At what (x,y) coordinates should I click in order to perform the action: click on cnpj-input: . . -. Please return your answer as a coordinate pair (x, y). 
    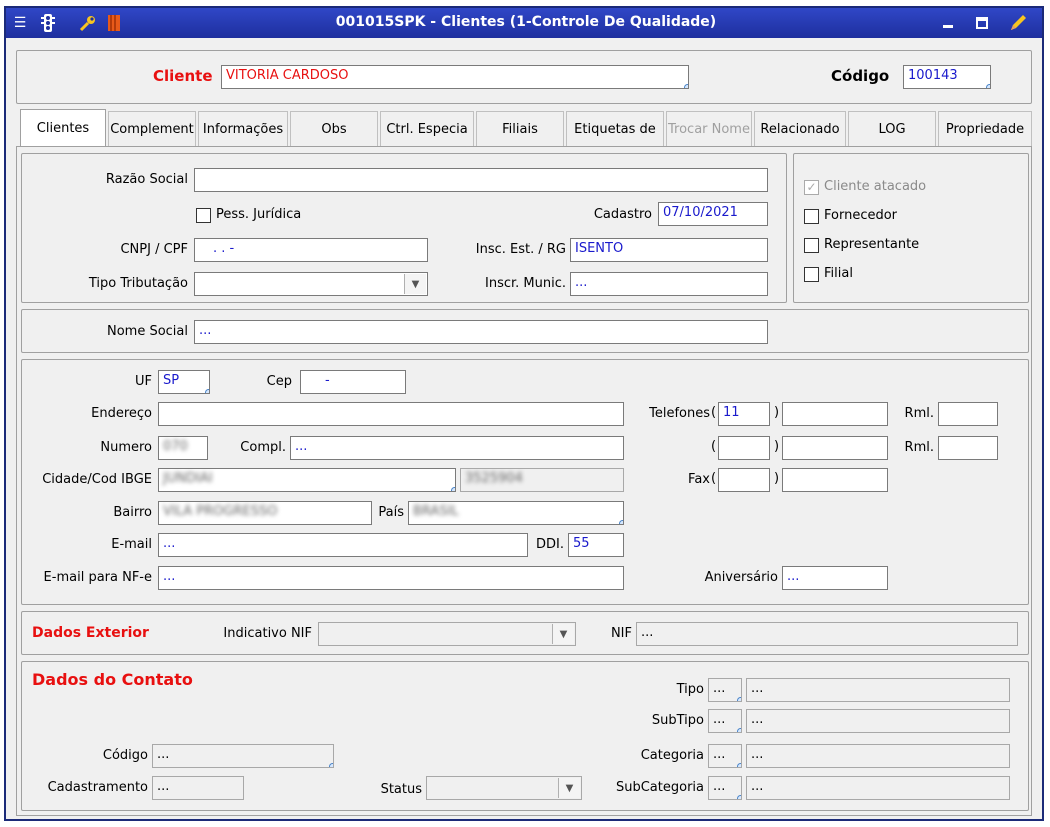
    Looking at the image, I should click on (311, 250).